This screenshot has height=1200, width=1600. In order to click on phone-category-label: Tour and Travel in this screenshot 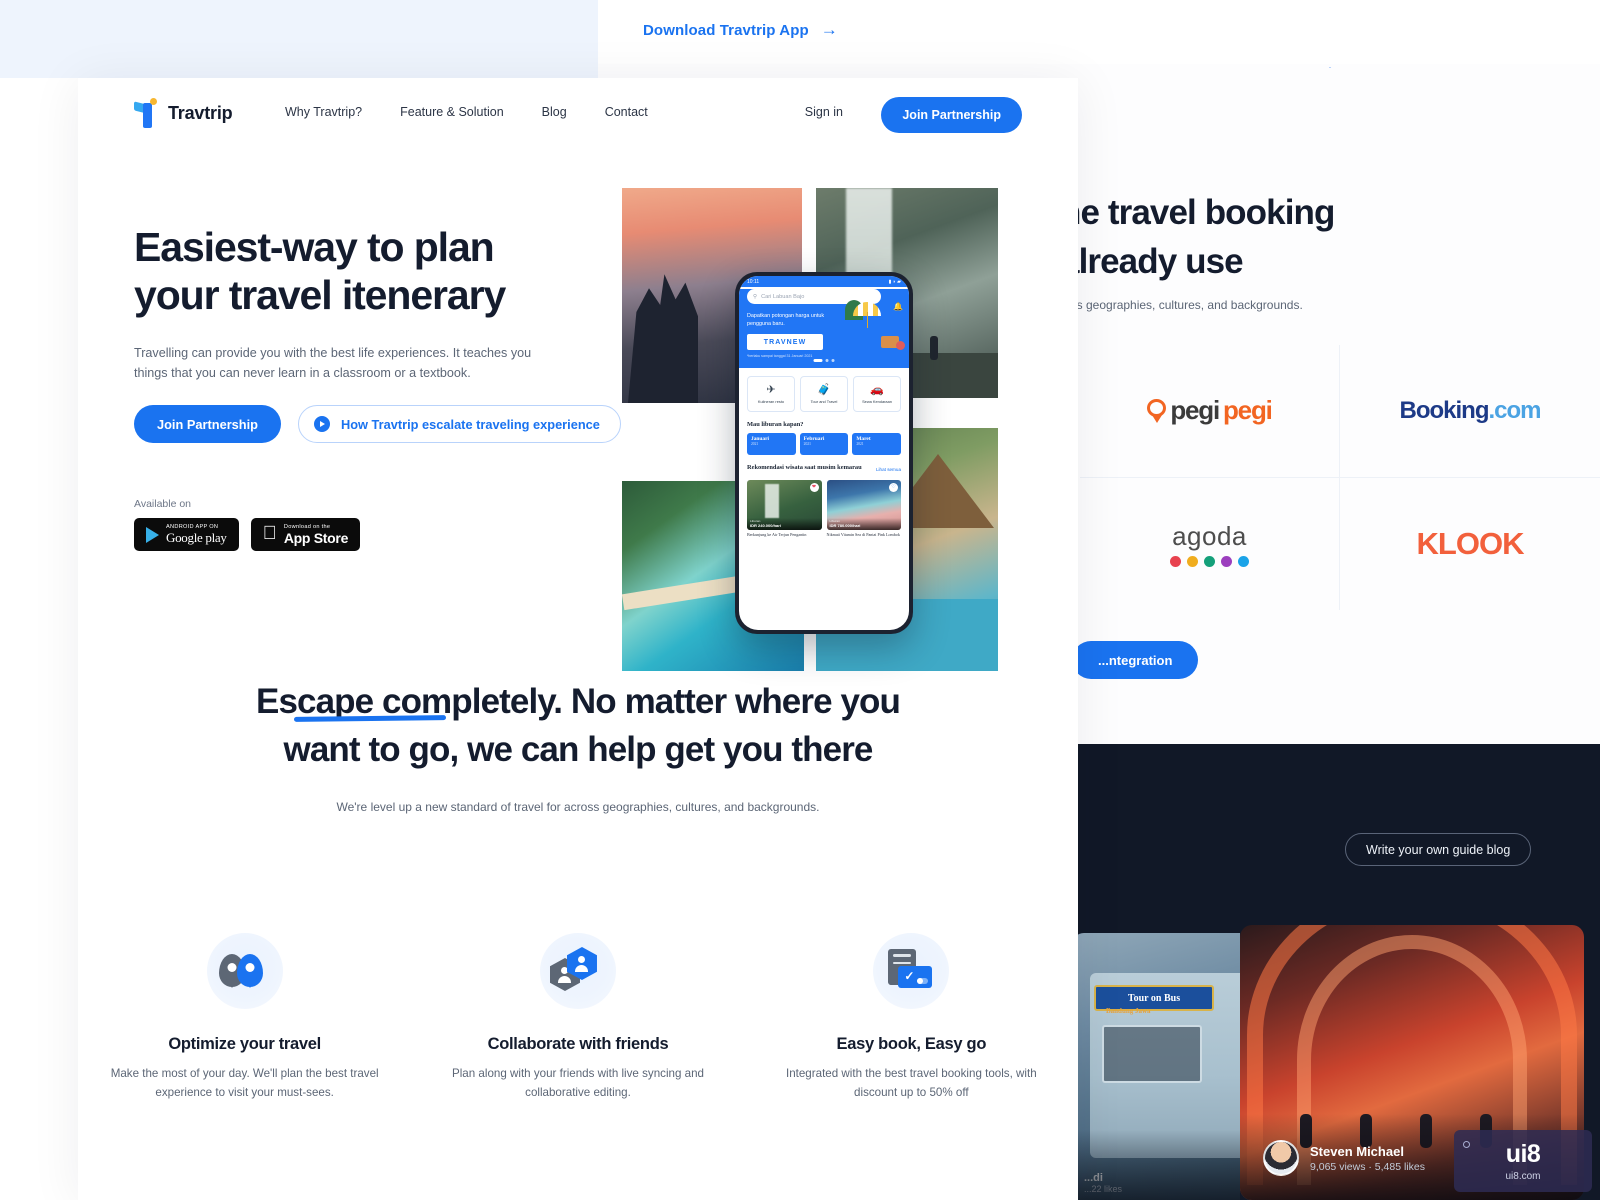, I will do `click(824, 401)`.